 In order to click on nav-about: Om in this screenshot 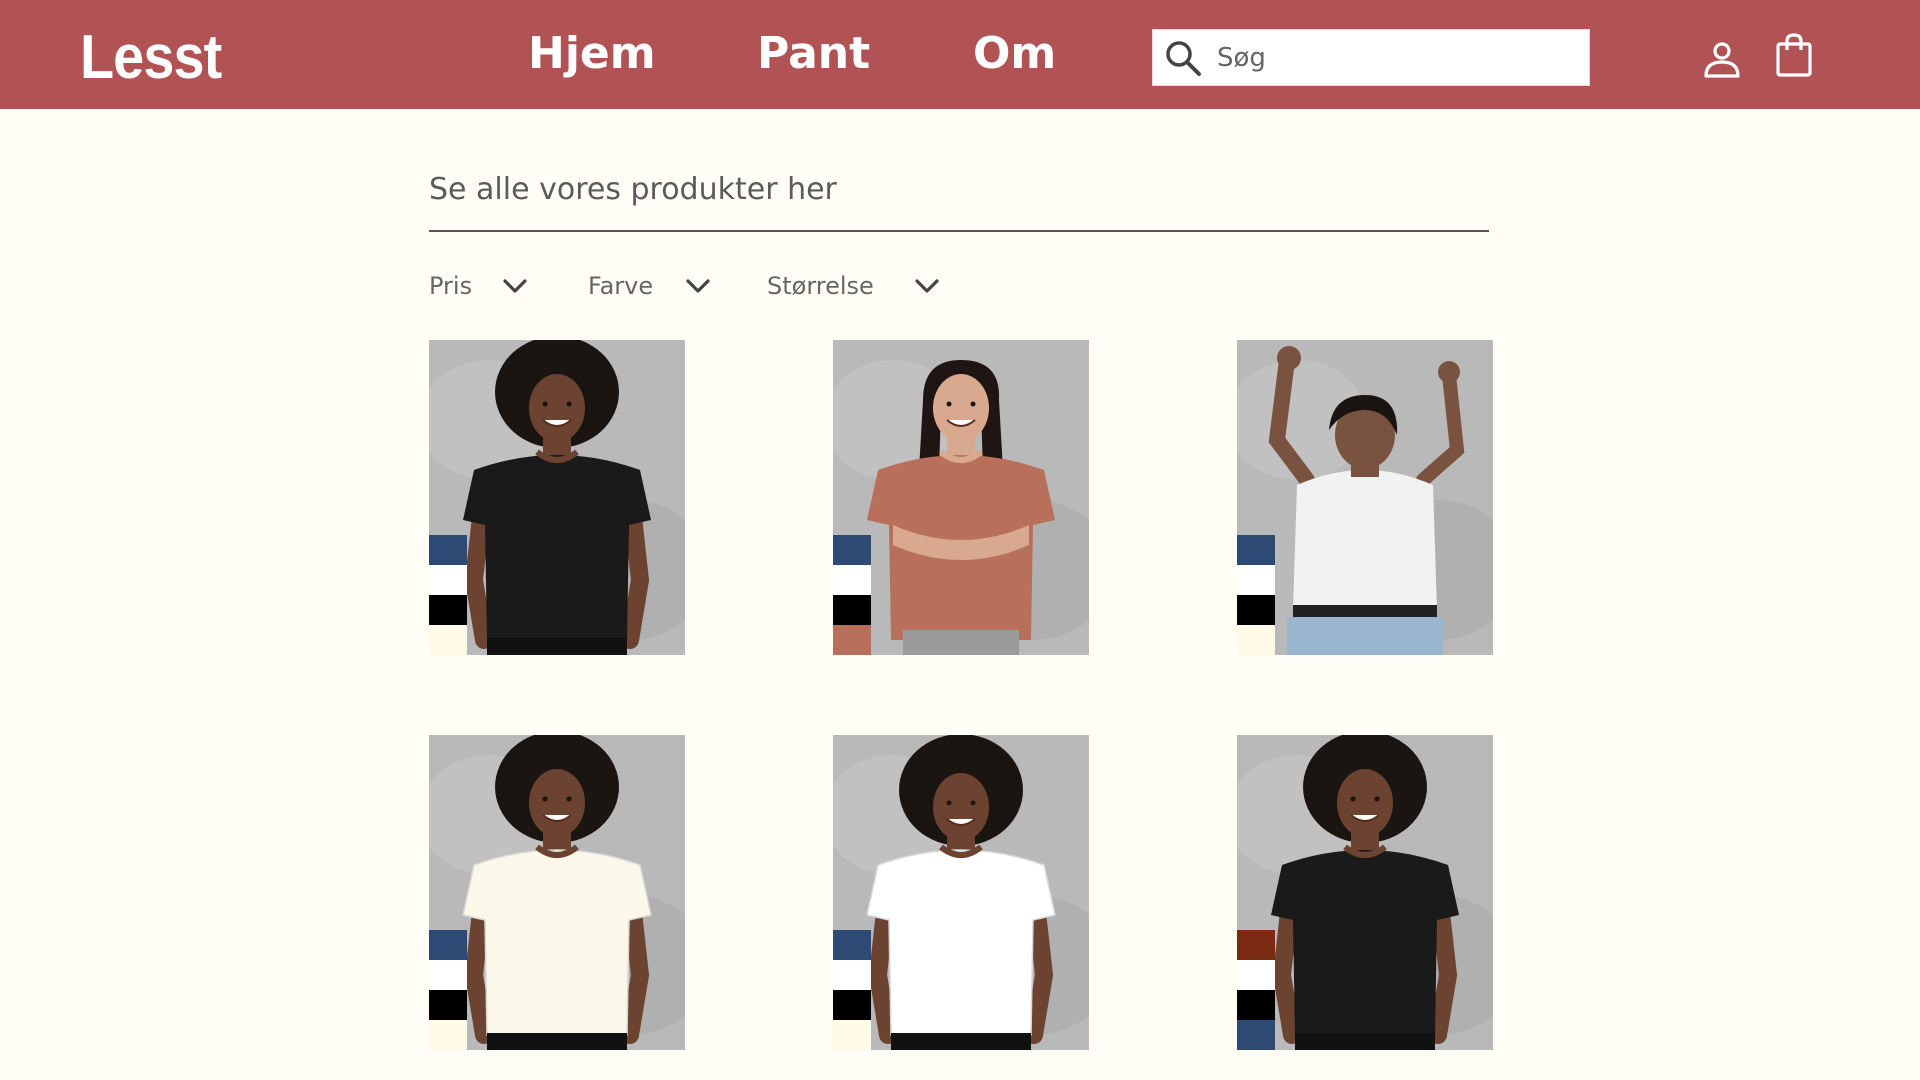, I will do `click(1014, 53)`.